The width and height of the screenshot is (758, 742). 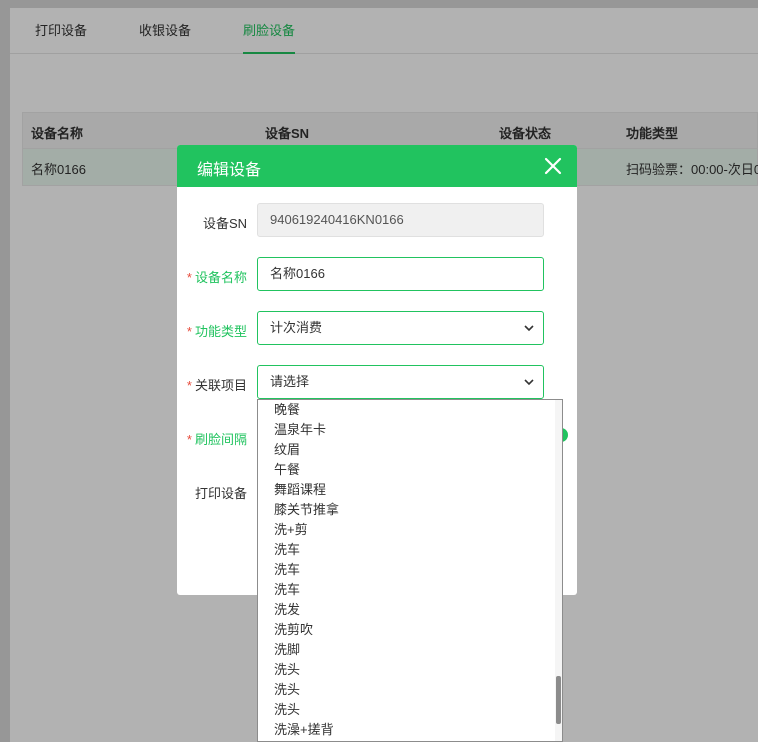 What do you see at coordinates (407, 530) in the screenshot?
I see `dropdown-option: 洗+剪` at bounding box center [407, 530].